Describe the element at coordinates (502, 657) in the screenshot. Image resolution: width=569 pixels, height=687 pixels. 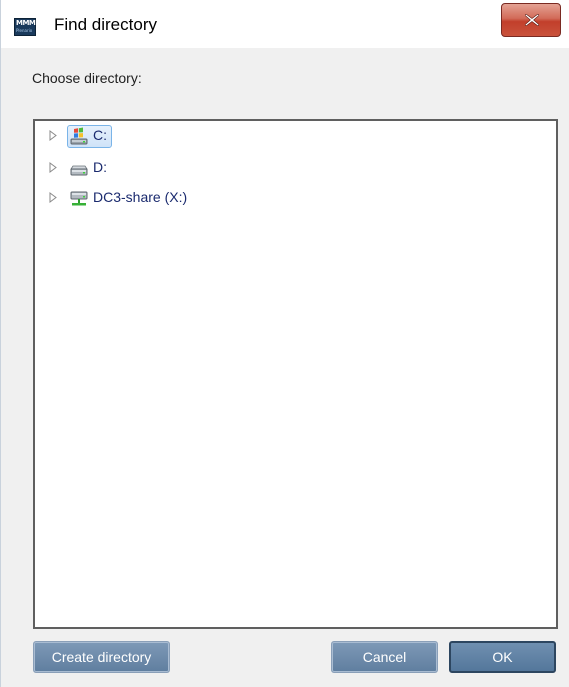
I see `ok-button: OK` at that location.